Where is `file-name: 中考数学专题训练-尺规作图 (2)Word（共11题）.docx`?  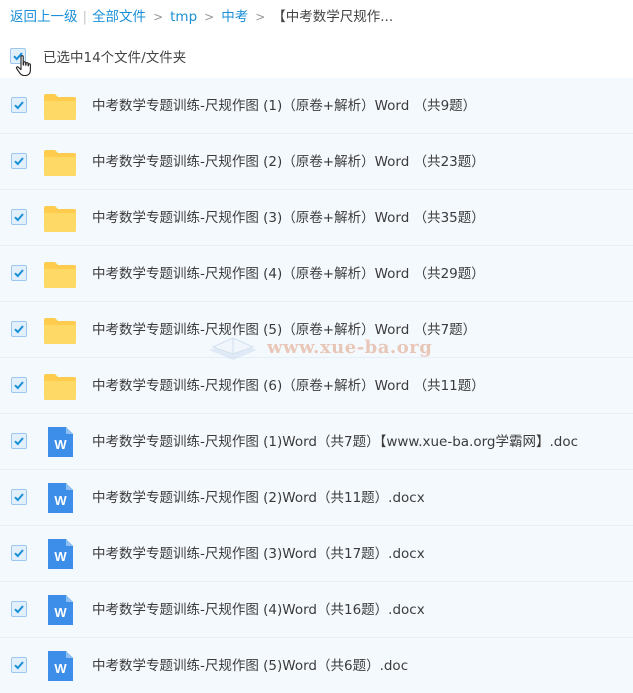
file-name: 中考数学专题训练-尺规作图 (2)Word（共11题）.docx is located at coordinates (258, 498).